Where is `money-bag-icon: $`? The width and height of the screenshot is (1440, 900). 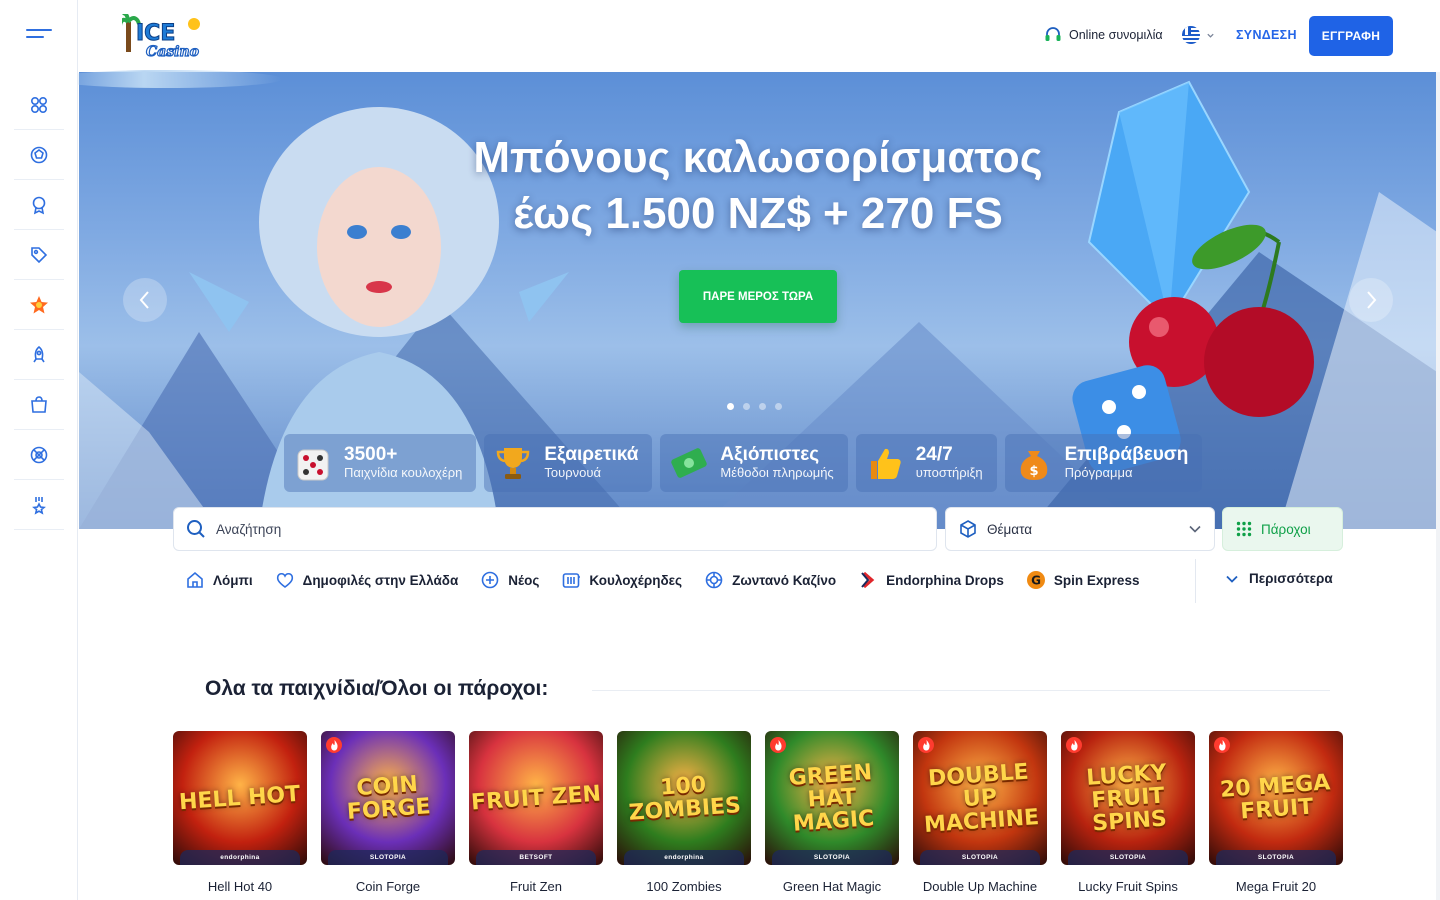
money-bag-icon: $ is located at coordinates (1033, 465).